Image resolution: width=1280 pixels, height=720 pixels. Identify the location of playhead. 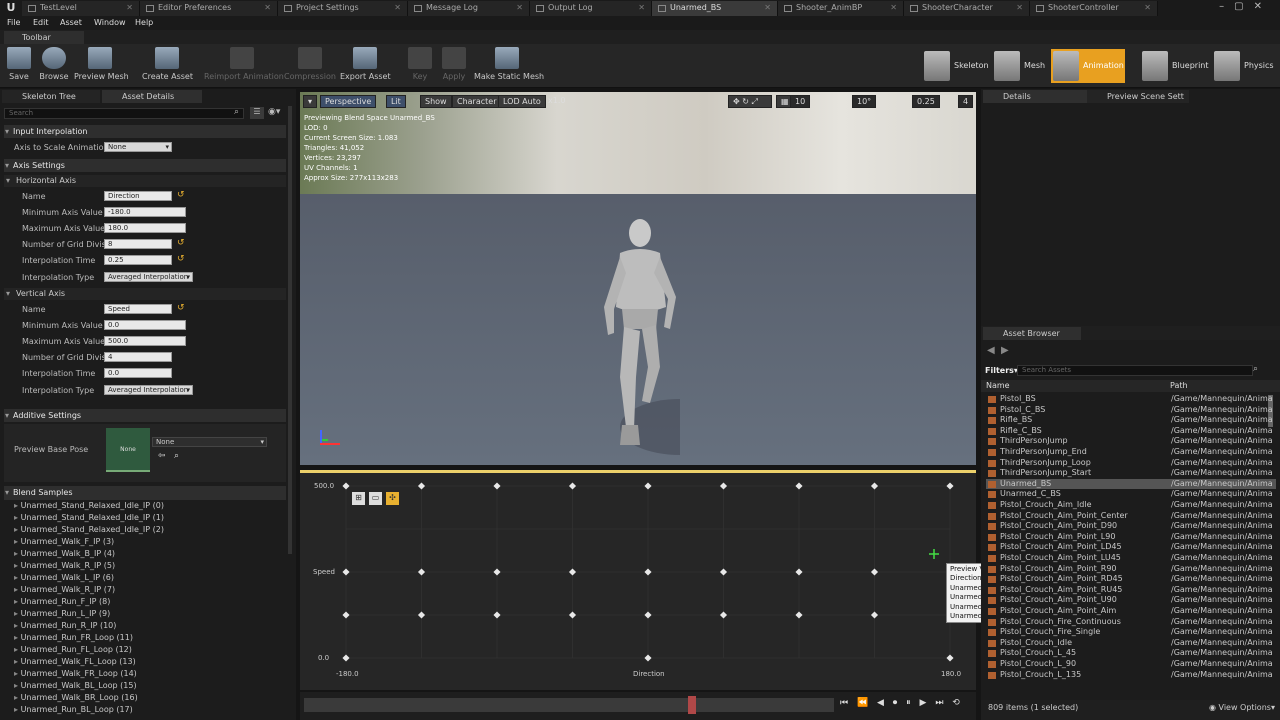
(692, 705).